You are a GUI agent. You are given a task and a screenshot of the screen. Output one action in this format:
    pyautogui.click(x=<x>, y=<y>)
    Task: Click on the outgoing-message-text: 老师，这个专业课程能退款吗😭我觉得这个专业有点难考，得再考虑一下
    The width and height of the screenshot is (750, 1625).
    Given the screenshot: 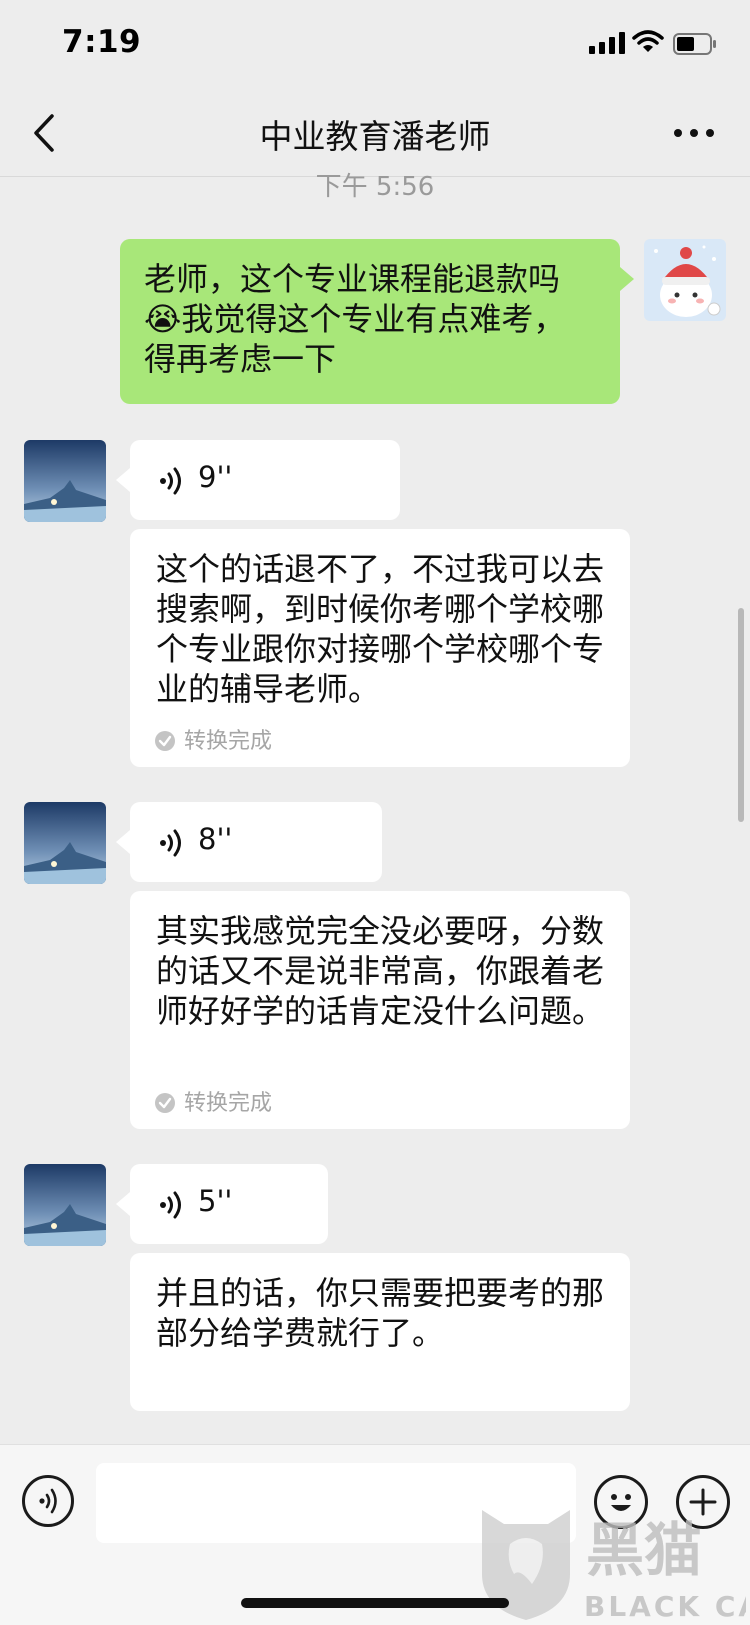 What is the action you would take?
    pyautogui.click(x=355, y=319)
    